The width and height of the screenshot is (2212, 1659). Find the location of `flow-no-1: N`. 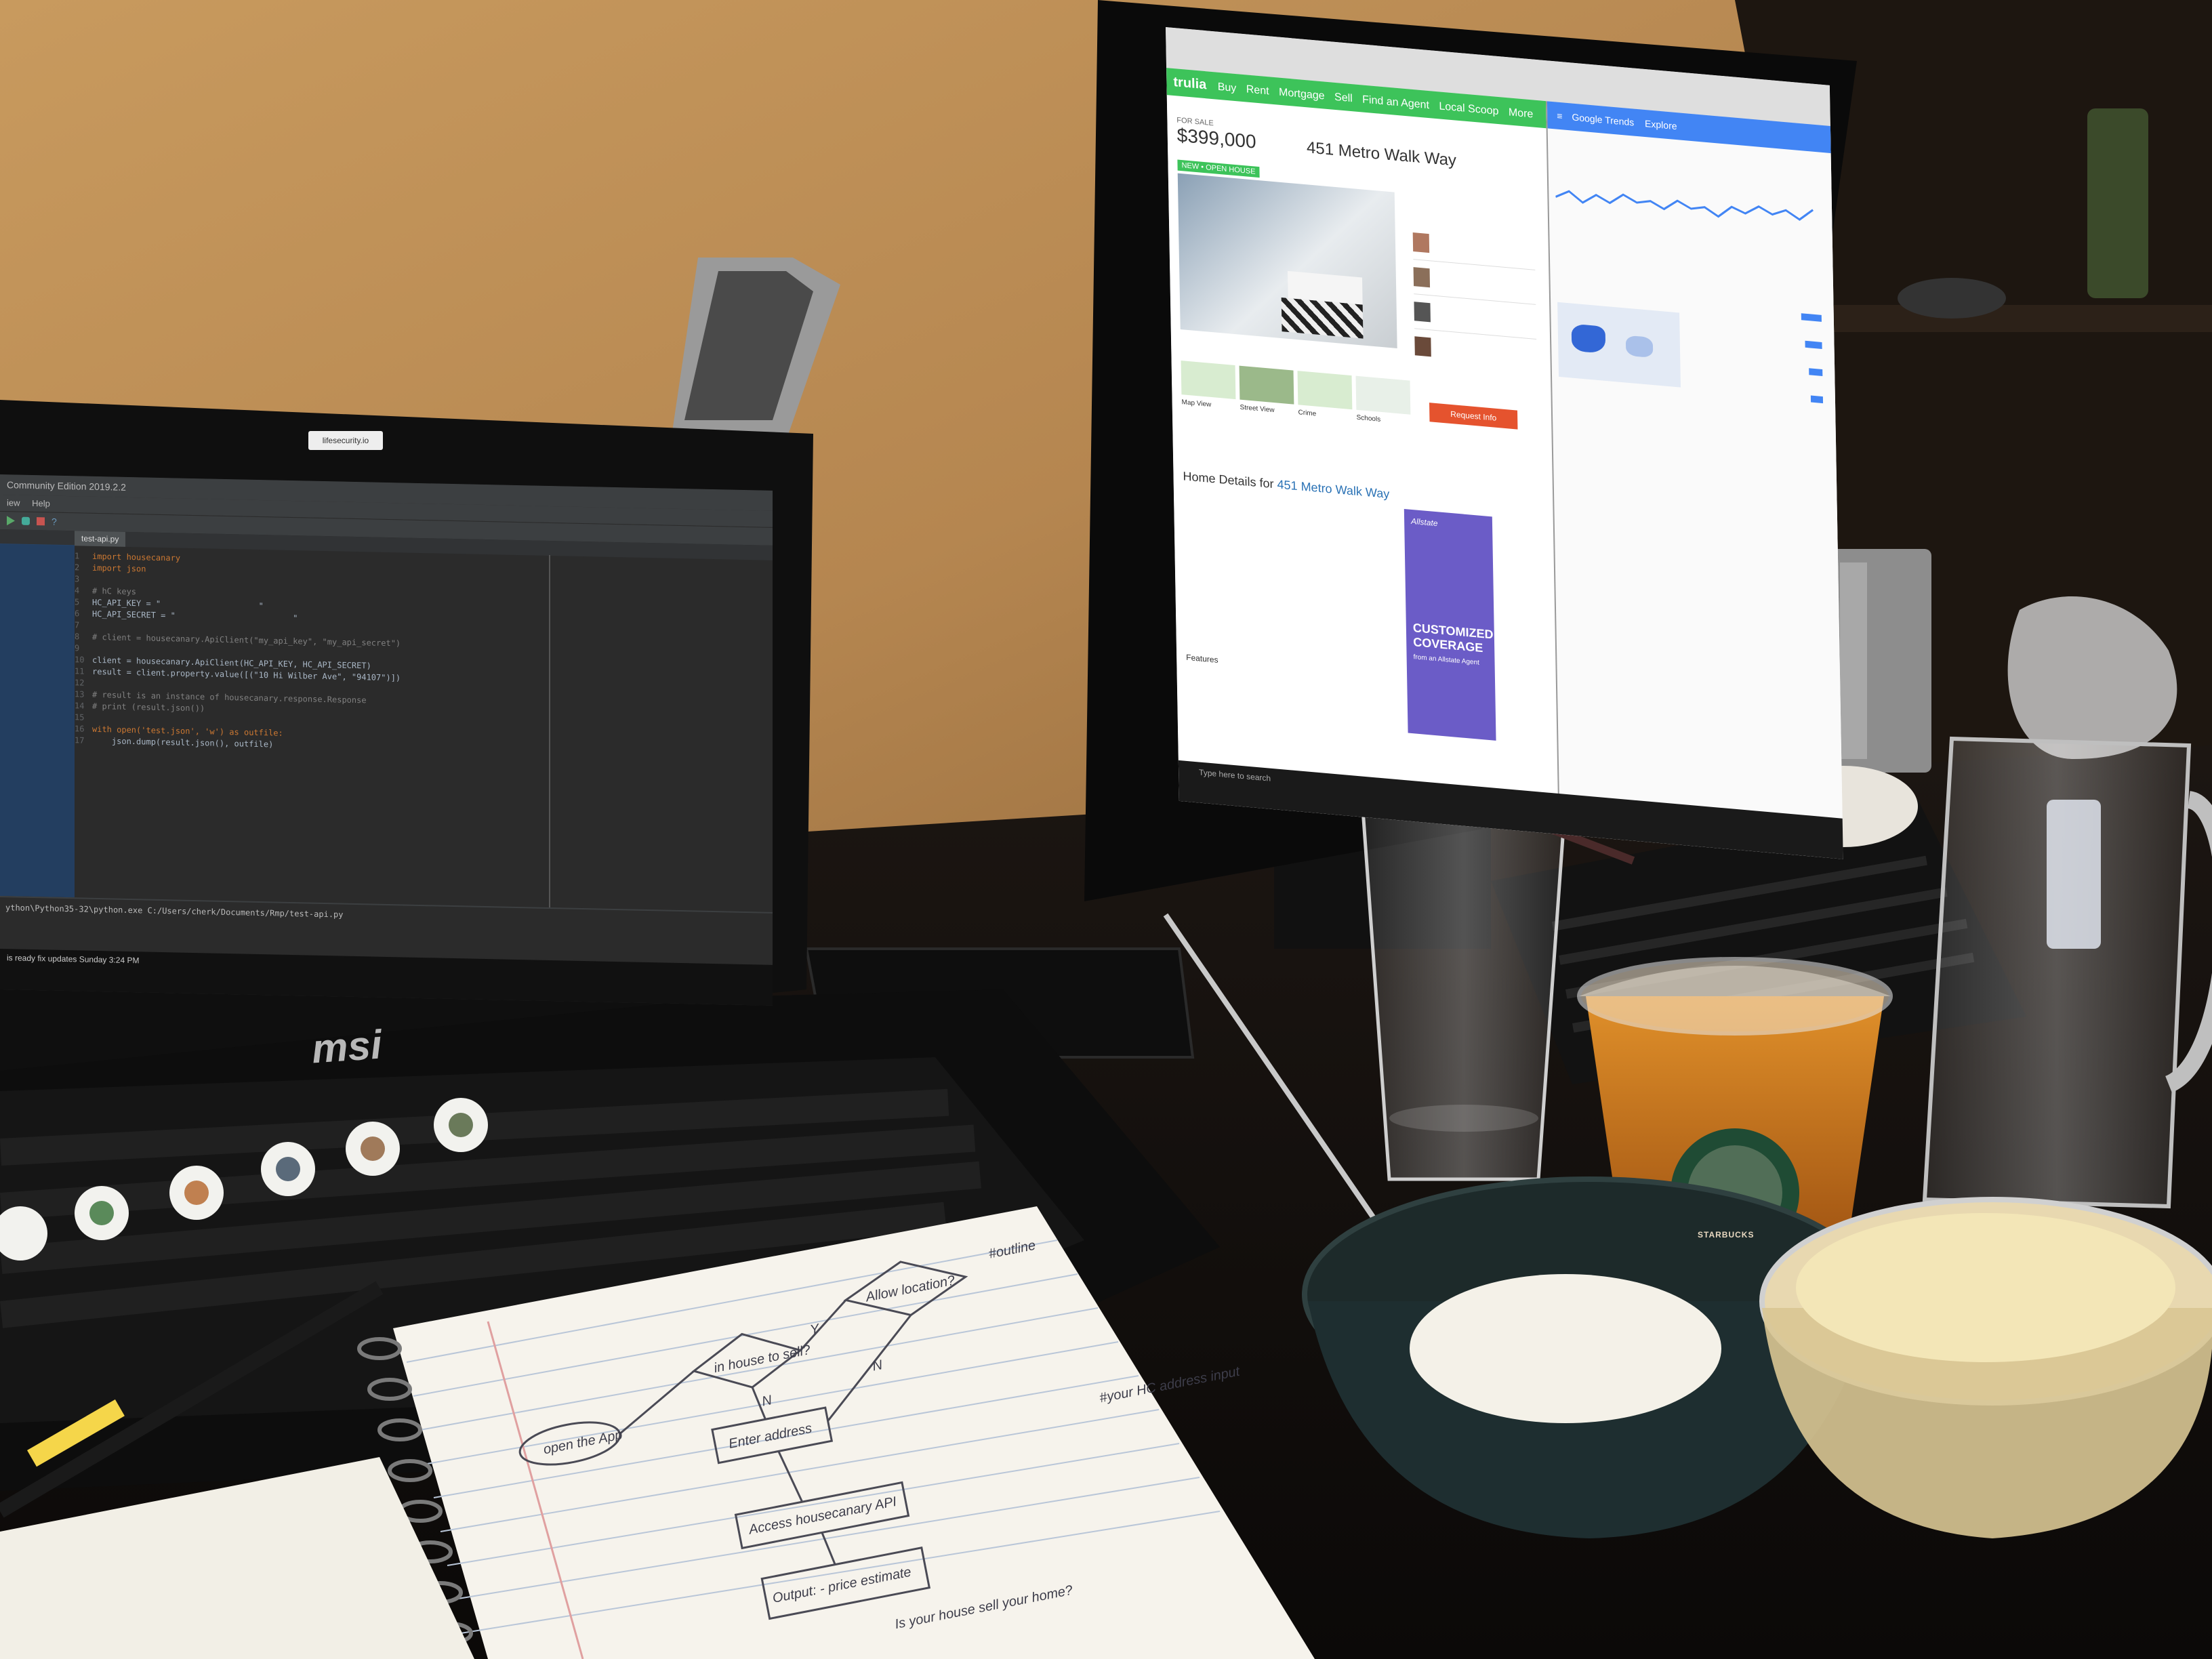

flow-no-1: N is located at coordinates (766, 1401).